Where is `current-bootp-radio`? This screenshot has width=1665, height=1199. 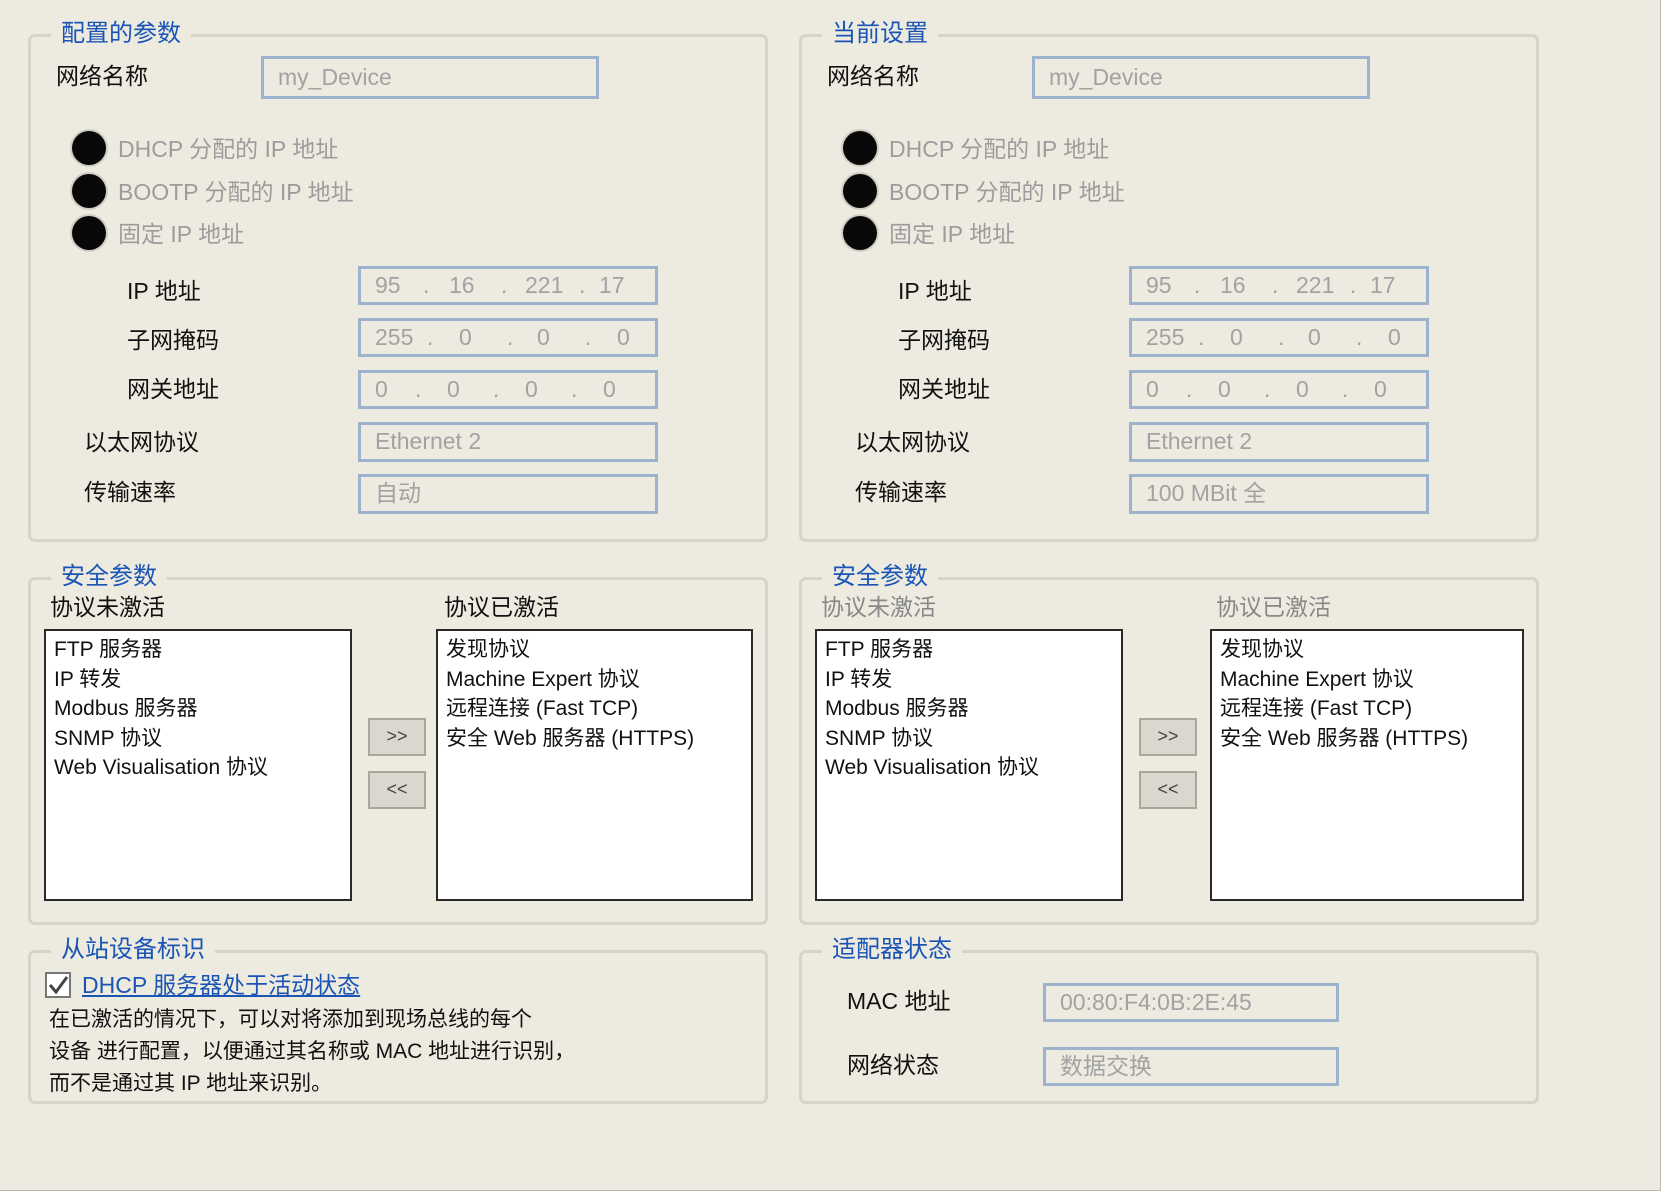
current-bootp-radio is located at coordinates (860, 191).